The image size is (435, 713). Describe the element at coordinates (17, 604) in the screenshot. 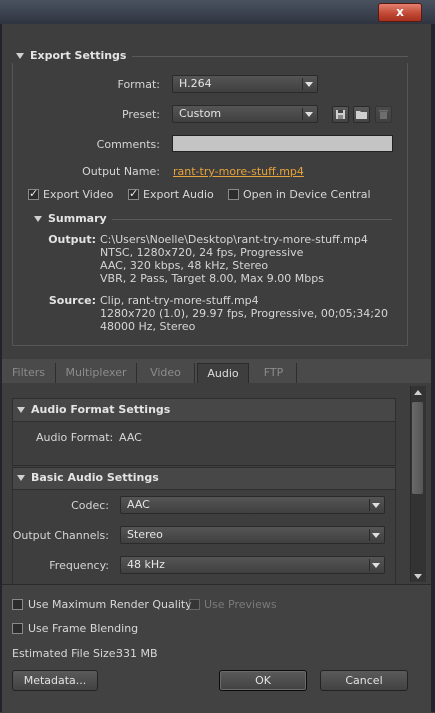

I see `max-render-quality-checkbox` at that location.